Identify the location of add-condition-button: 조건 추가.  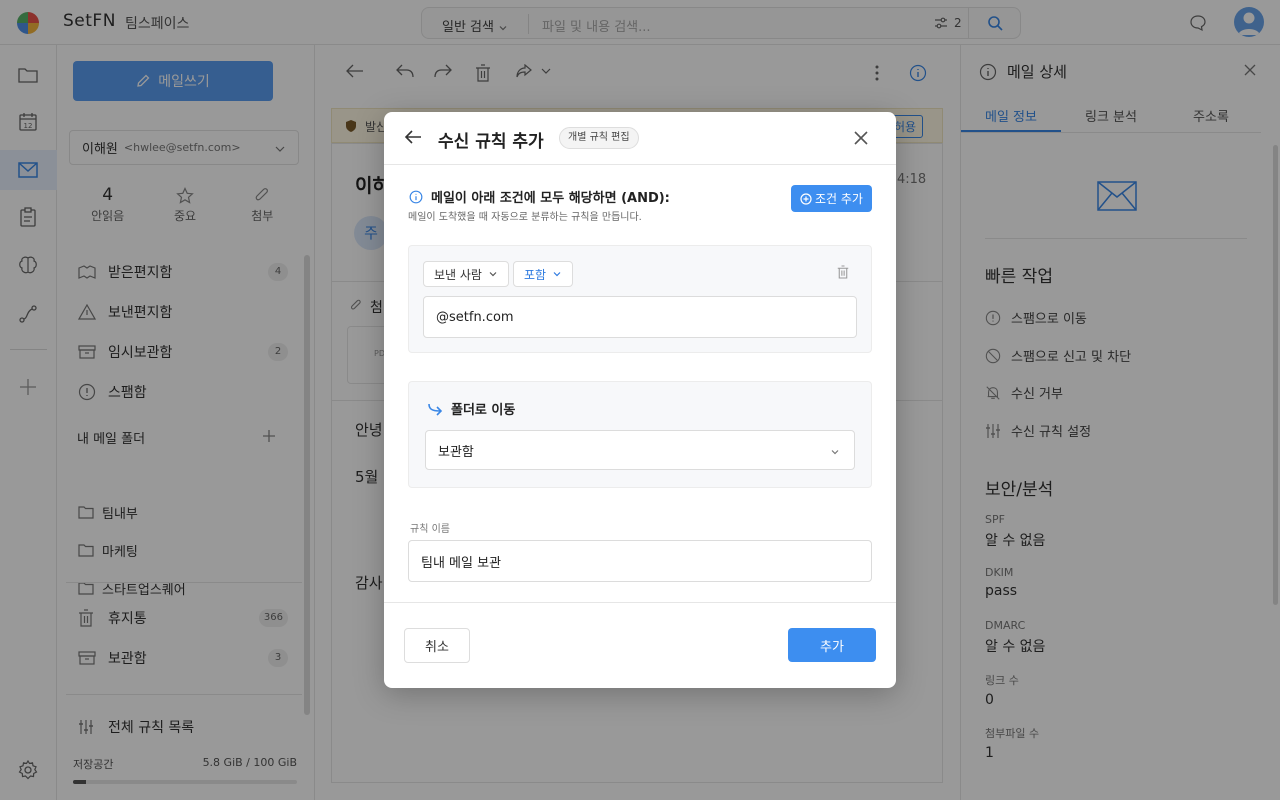
(831, 198).